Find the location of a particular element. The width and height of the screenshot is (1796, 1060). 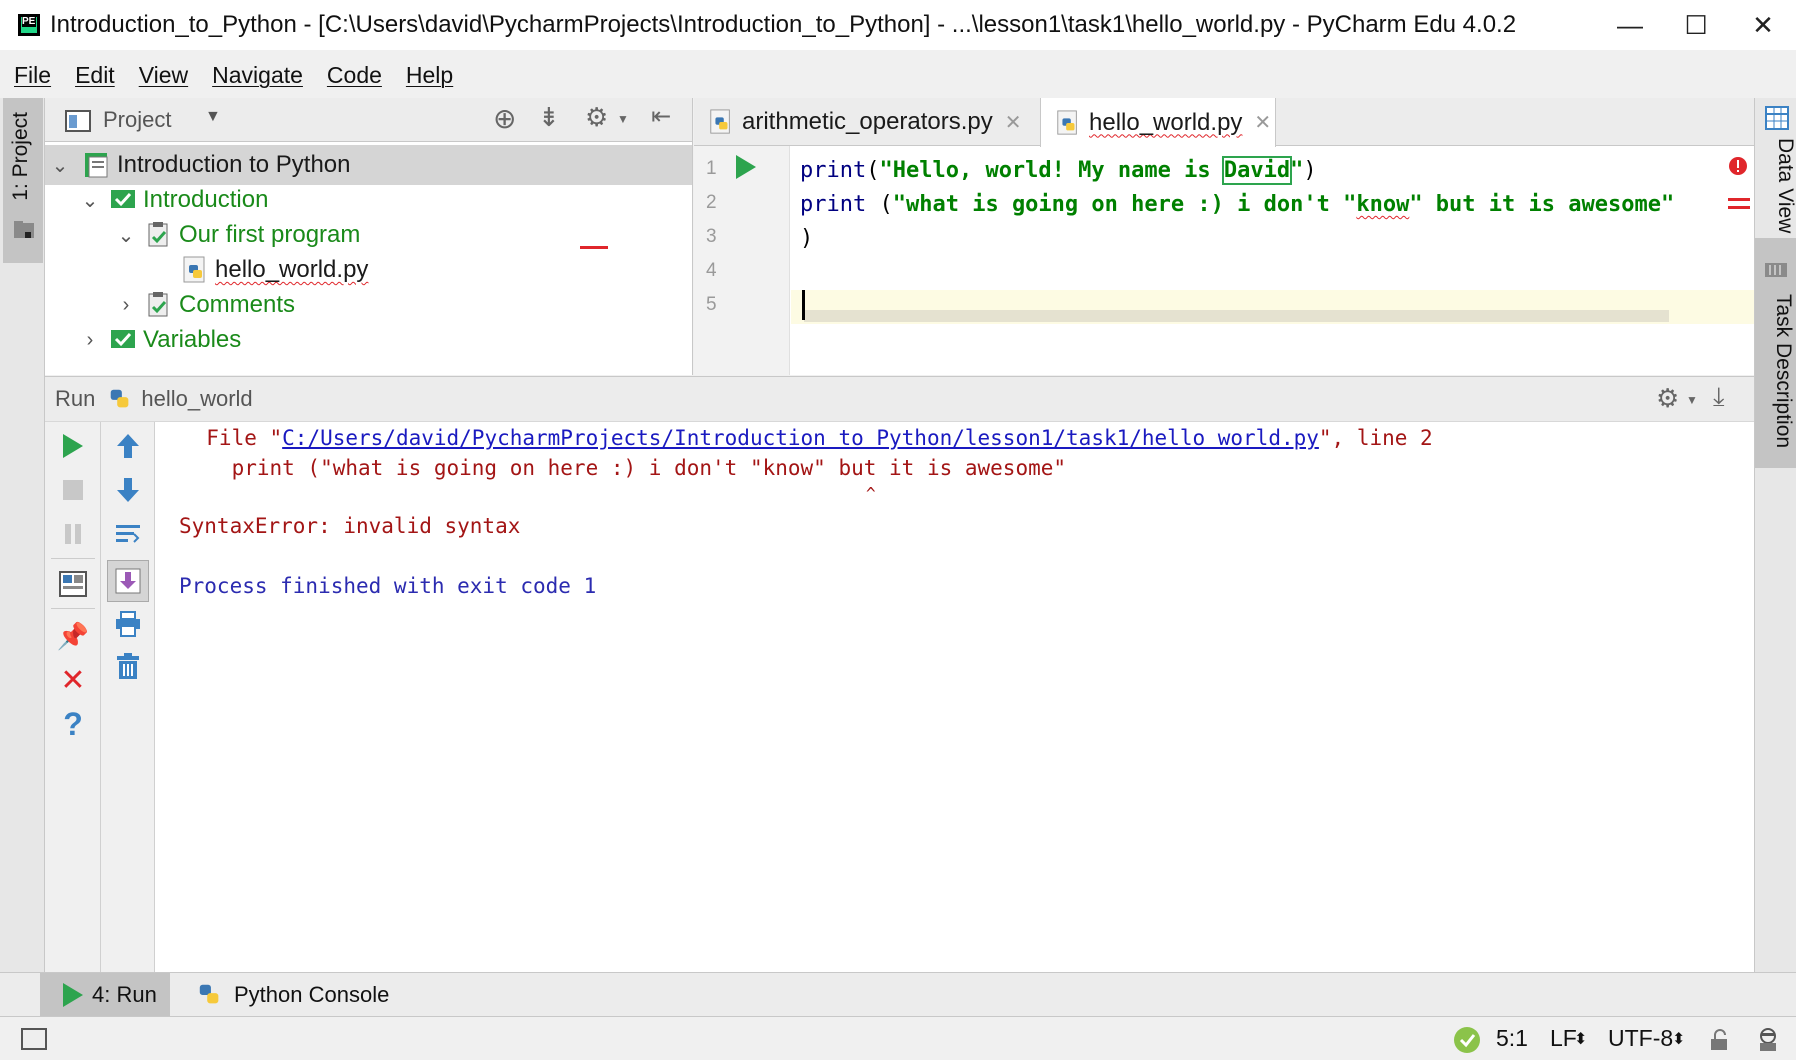

run-panel-header: Run hello_world ⚙ ▼ ⤓ is located at coordinates (899, 399).